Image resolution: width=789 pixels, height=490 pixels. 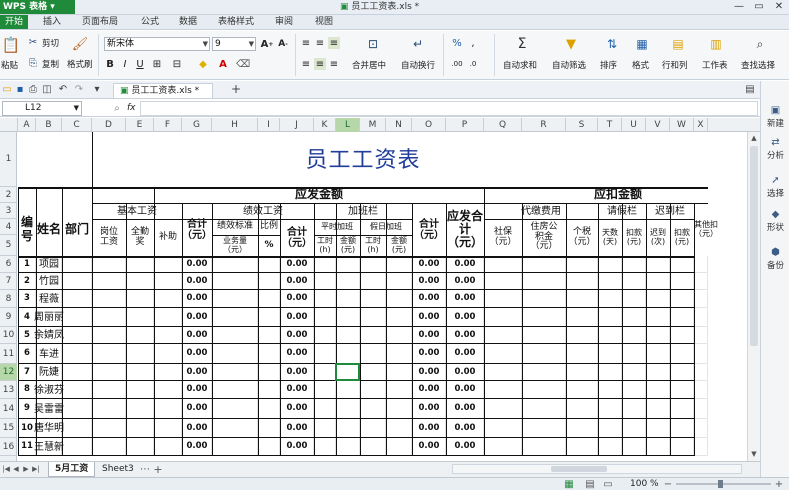 I want to click on row-header-8: 8, so click(x=8, y=299).